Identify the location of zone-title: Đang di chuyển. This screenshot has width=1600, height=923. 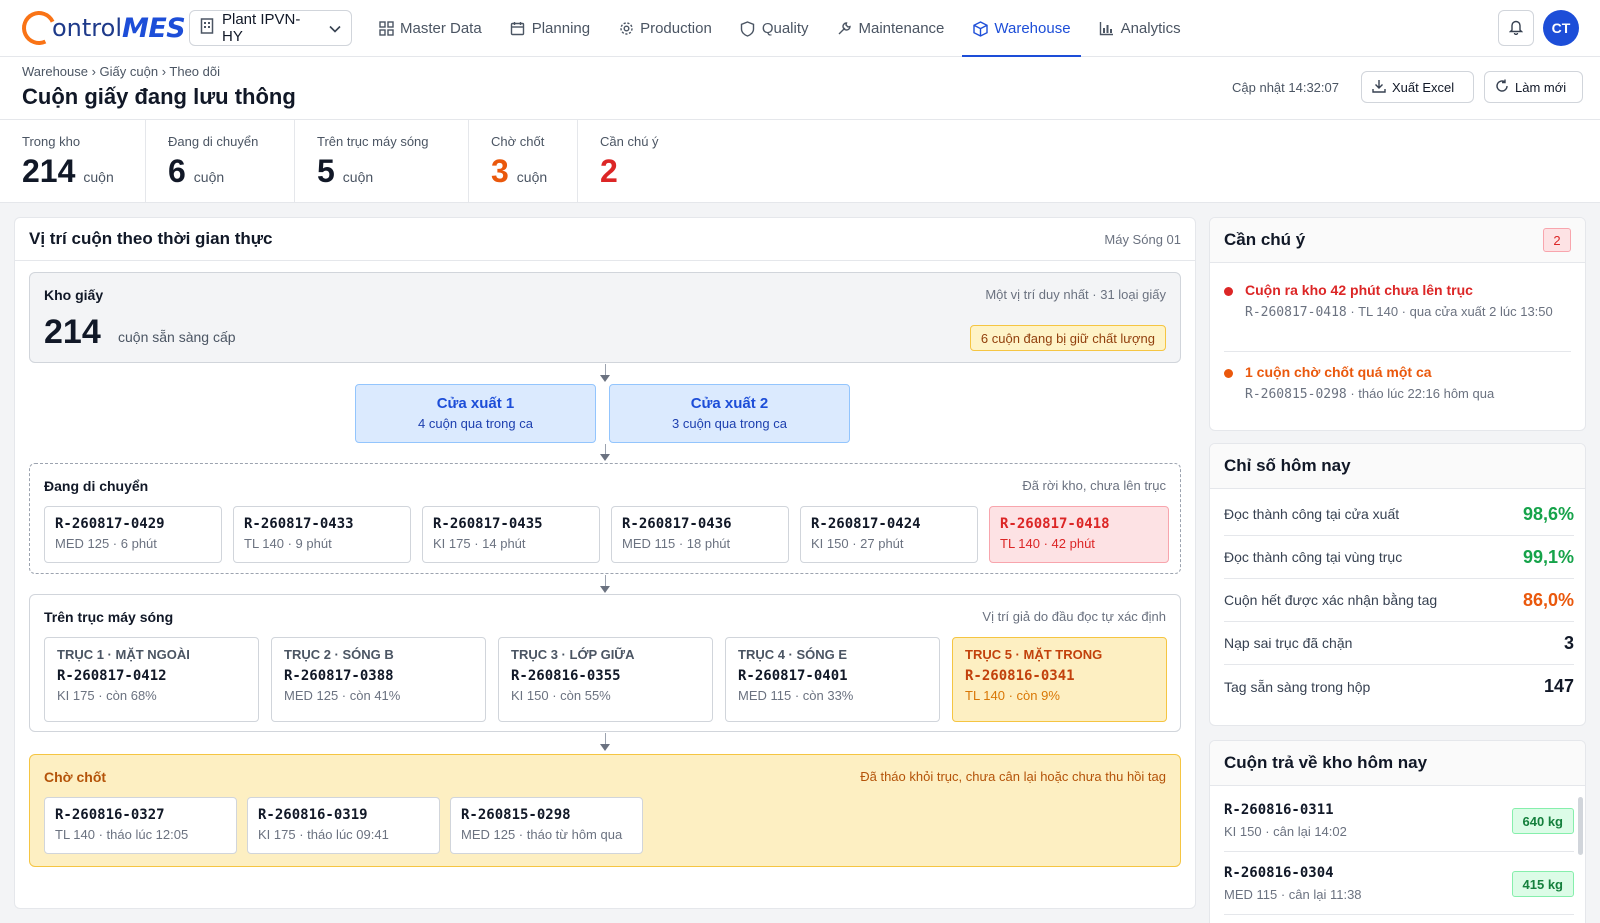
(96, 486).